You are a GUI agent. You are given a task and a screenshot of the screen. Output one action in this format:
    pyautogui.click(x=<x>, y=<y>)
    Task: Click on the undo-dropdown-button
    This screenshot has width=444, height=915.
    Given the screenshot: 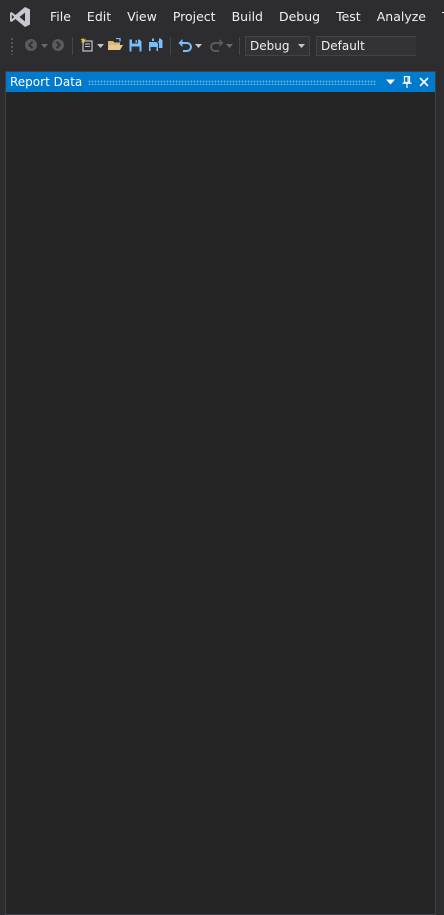 What is the action you would take?
    pyautogui.click(x=198, y=46)
    